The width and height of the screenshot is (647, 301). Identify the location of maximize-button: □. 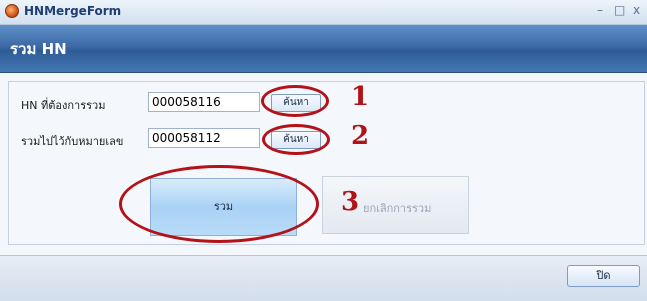
(619, 10).